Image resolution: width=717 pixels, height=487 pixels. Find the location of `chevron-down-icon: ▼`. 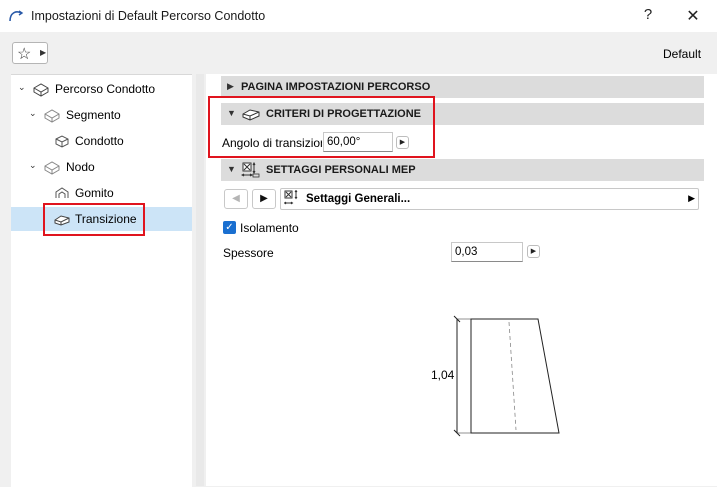

chevron-down-icon: ▼ is located at coordinates (231, 169).